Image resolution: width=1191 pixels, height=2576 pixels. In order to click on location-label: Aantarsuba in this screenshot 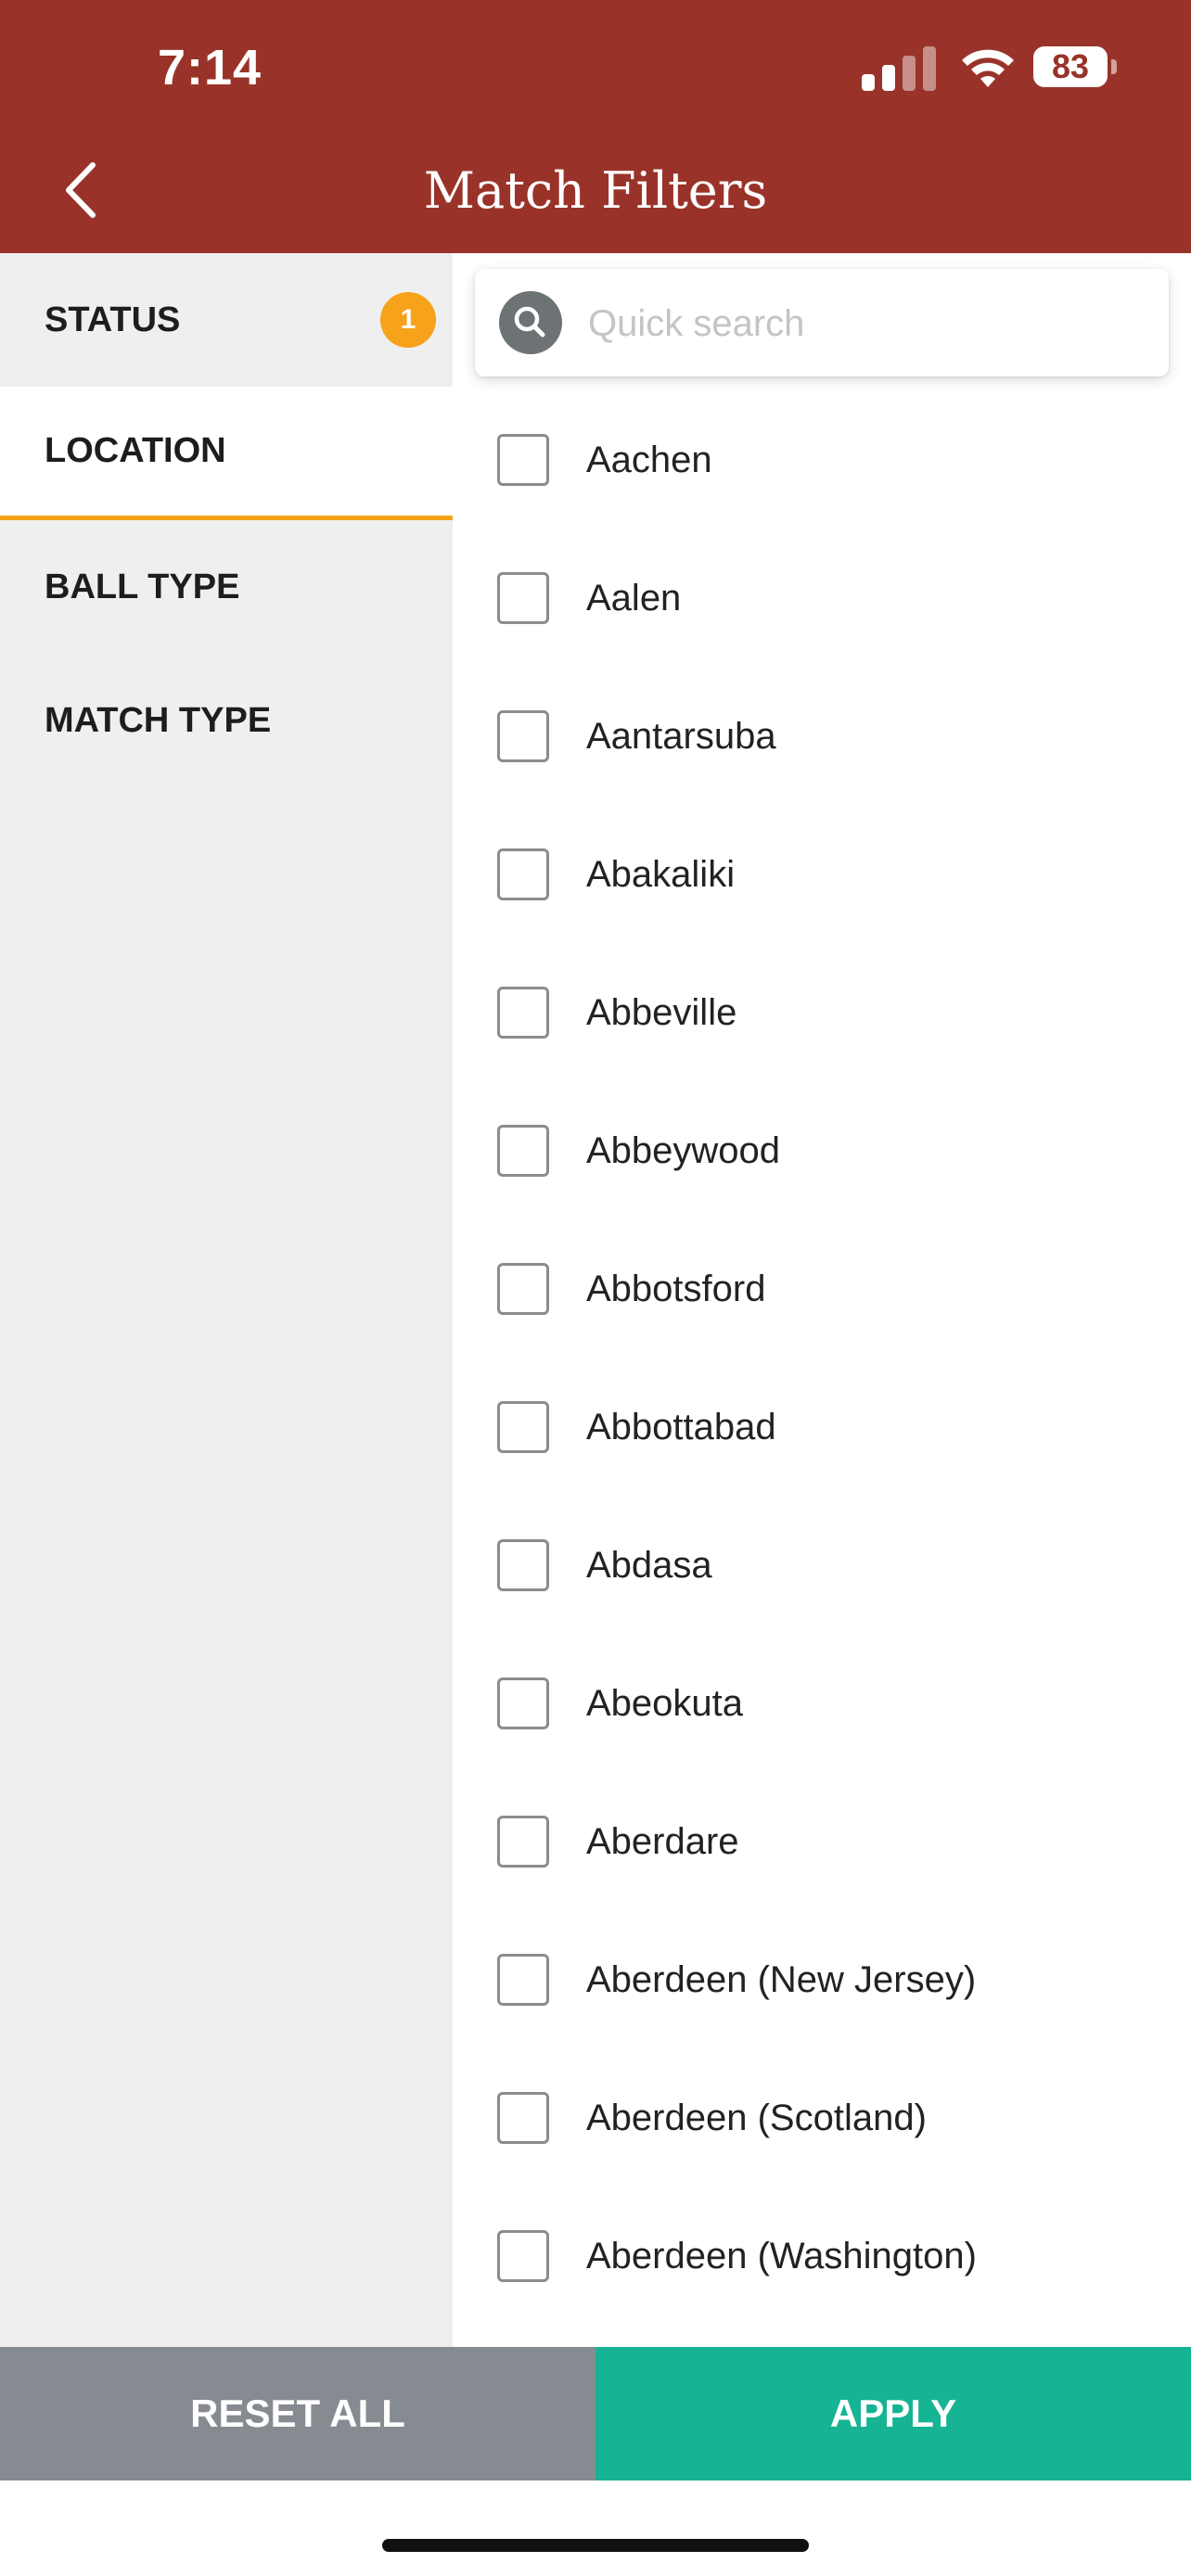, I will do `click(681, 736)`.